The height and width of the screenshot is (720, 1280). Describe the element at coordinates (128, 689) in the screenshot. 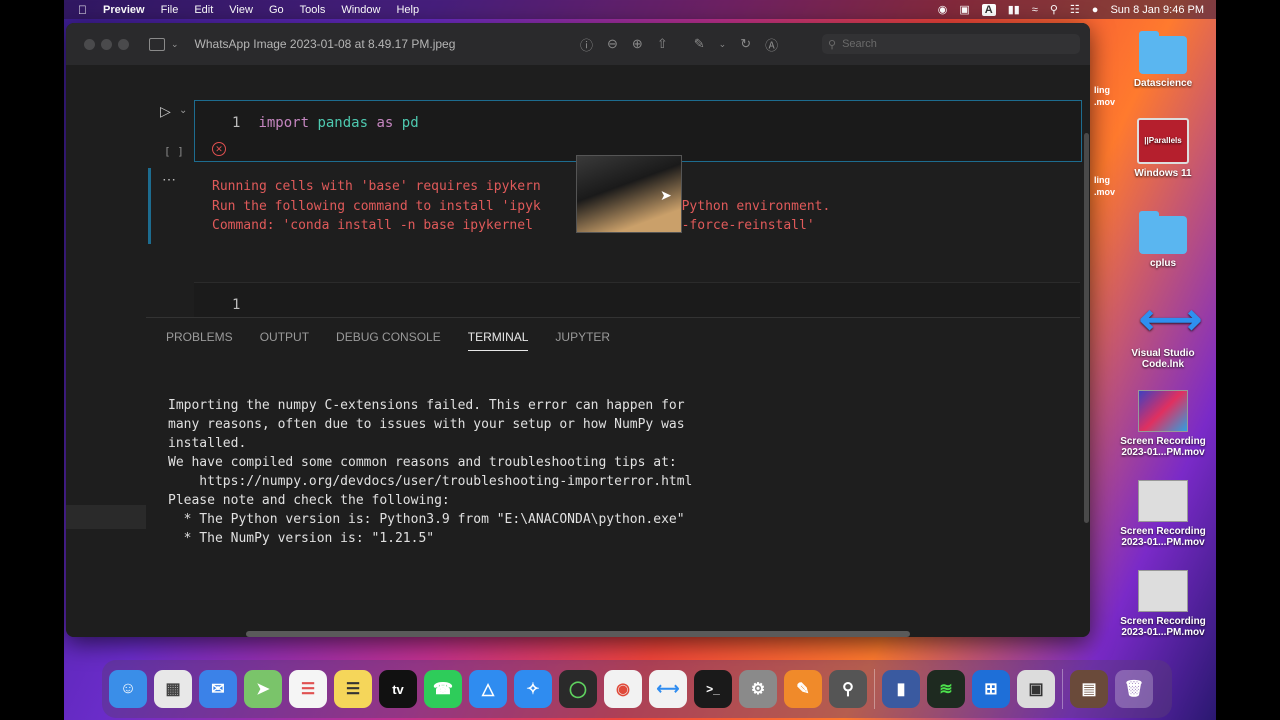

I see `finder-icon: ☺` at that location.